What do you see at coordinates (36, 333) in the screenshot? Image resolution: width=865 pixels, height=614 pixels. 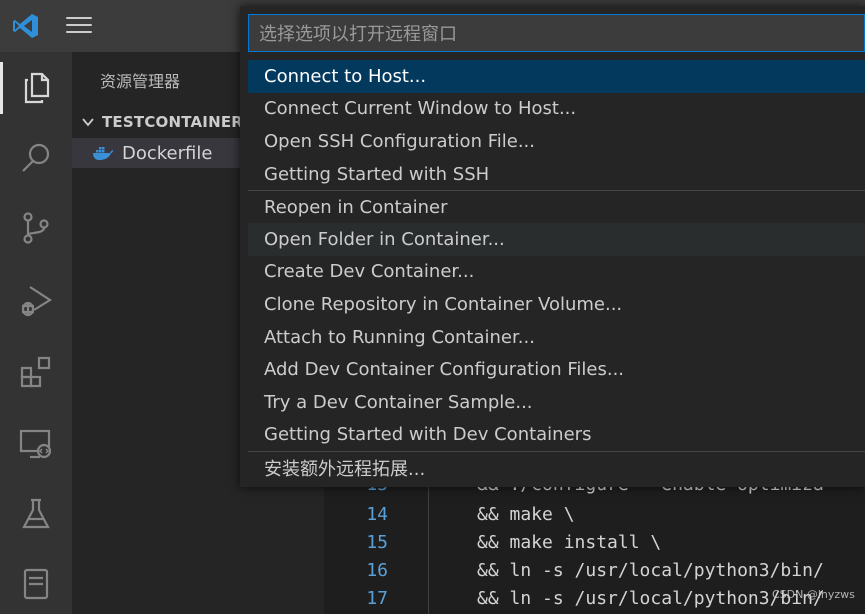 I see `activity-bar` at bounding box center [36, 333].